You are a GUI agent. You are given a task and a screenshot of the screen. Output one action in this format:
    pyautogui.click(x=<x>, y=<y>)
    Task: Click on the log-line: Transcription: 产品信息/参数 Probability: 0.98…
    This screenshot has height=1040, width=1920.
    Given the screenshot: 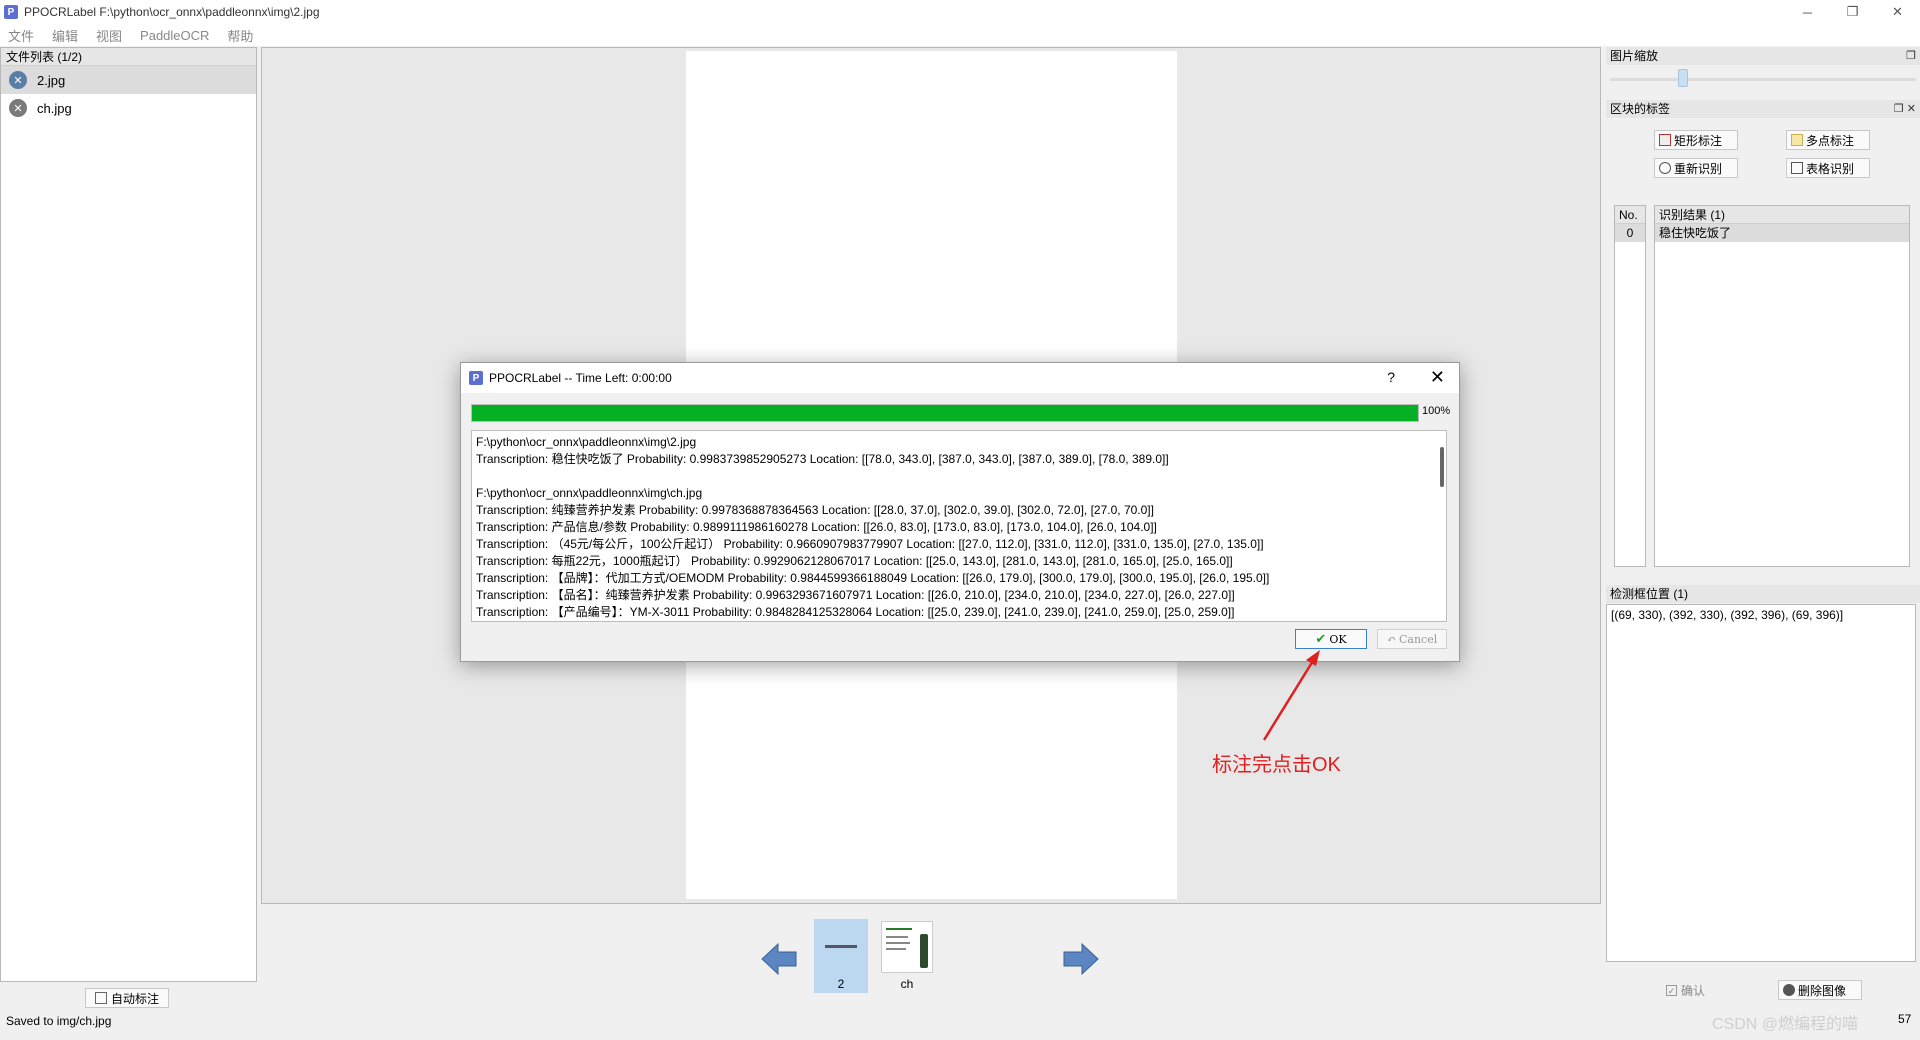 What is the action you would take?
    pyautogui.click(x=816, y=527)
    